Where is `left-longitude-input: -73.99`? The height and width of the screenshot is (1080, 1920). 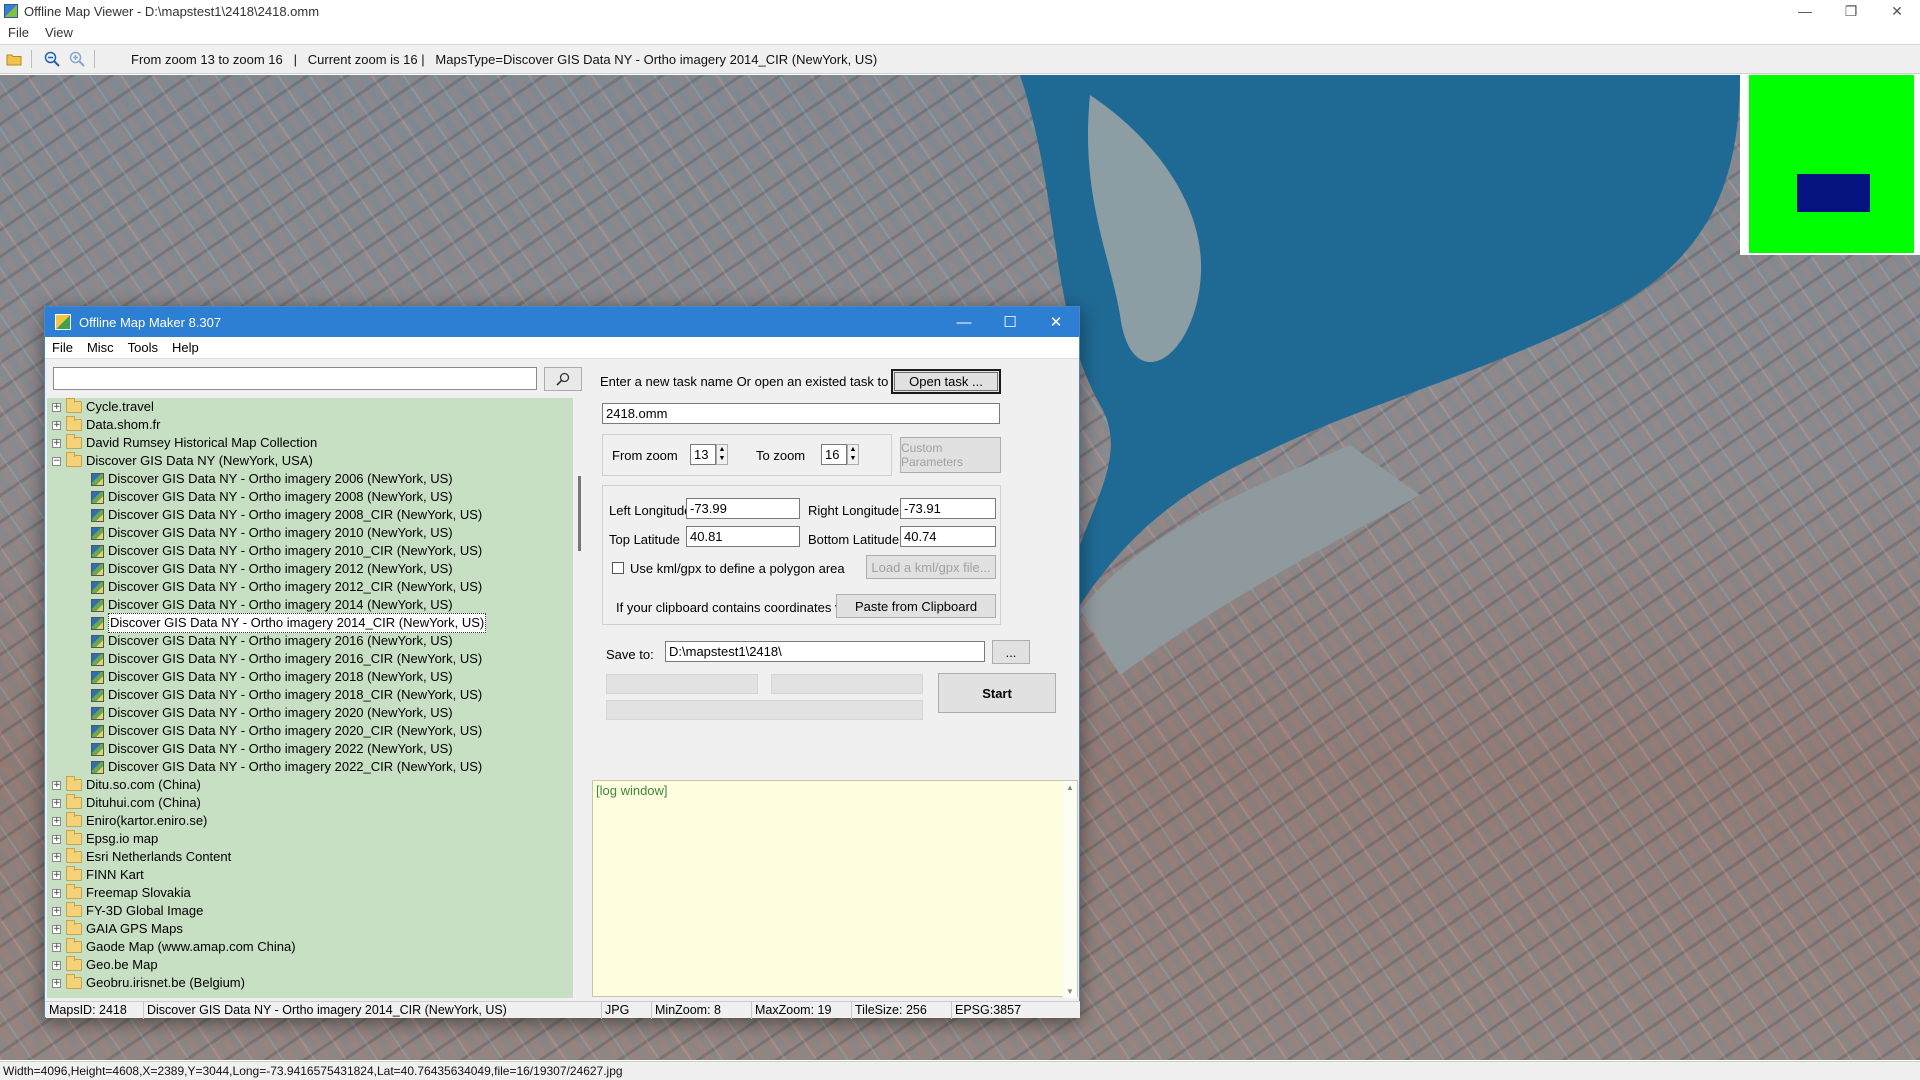 left-longitude-input: -73.99 is located at coordinates (743, 508).